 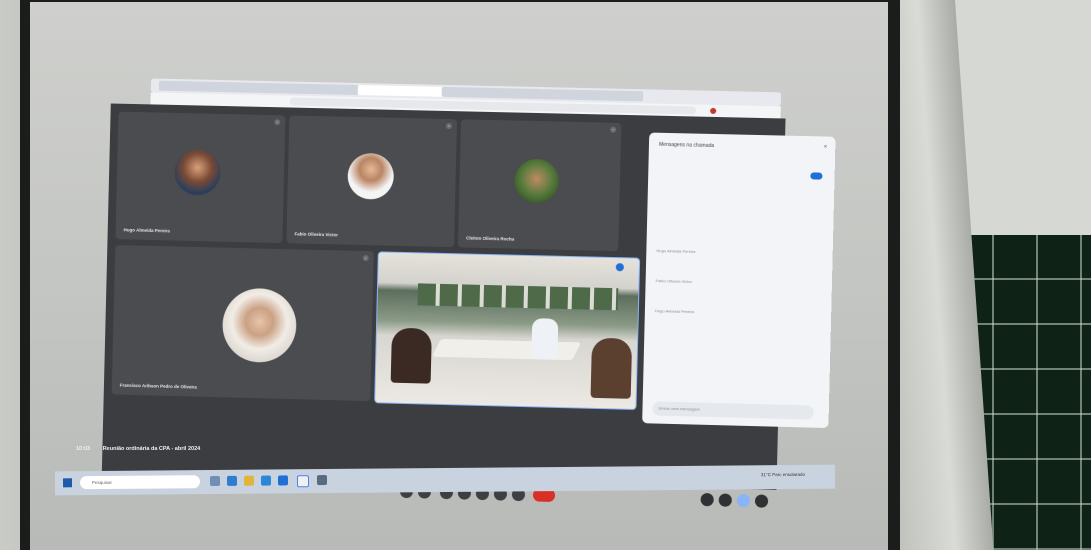 What do you see at coordinates (147, 230) in the screenshot?
I see `participant-name: Hugo Almeida Pereira` at bounding box center [147, 230].